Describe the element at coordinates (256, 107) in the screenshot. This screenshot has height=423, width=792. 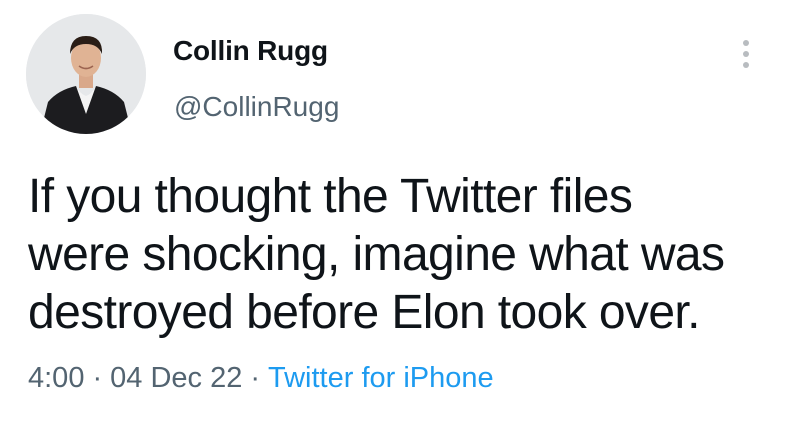
I see `user-handle: @CollinRugg` at that location.